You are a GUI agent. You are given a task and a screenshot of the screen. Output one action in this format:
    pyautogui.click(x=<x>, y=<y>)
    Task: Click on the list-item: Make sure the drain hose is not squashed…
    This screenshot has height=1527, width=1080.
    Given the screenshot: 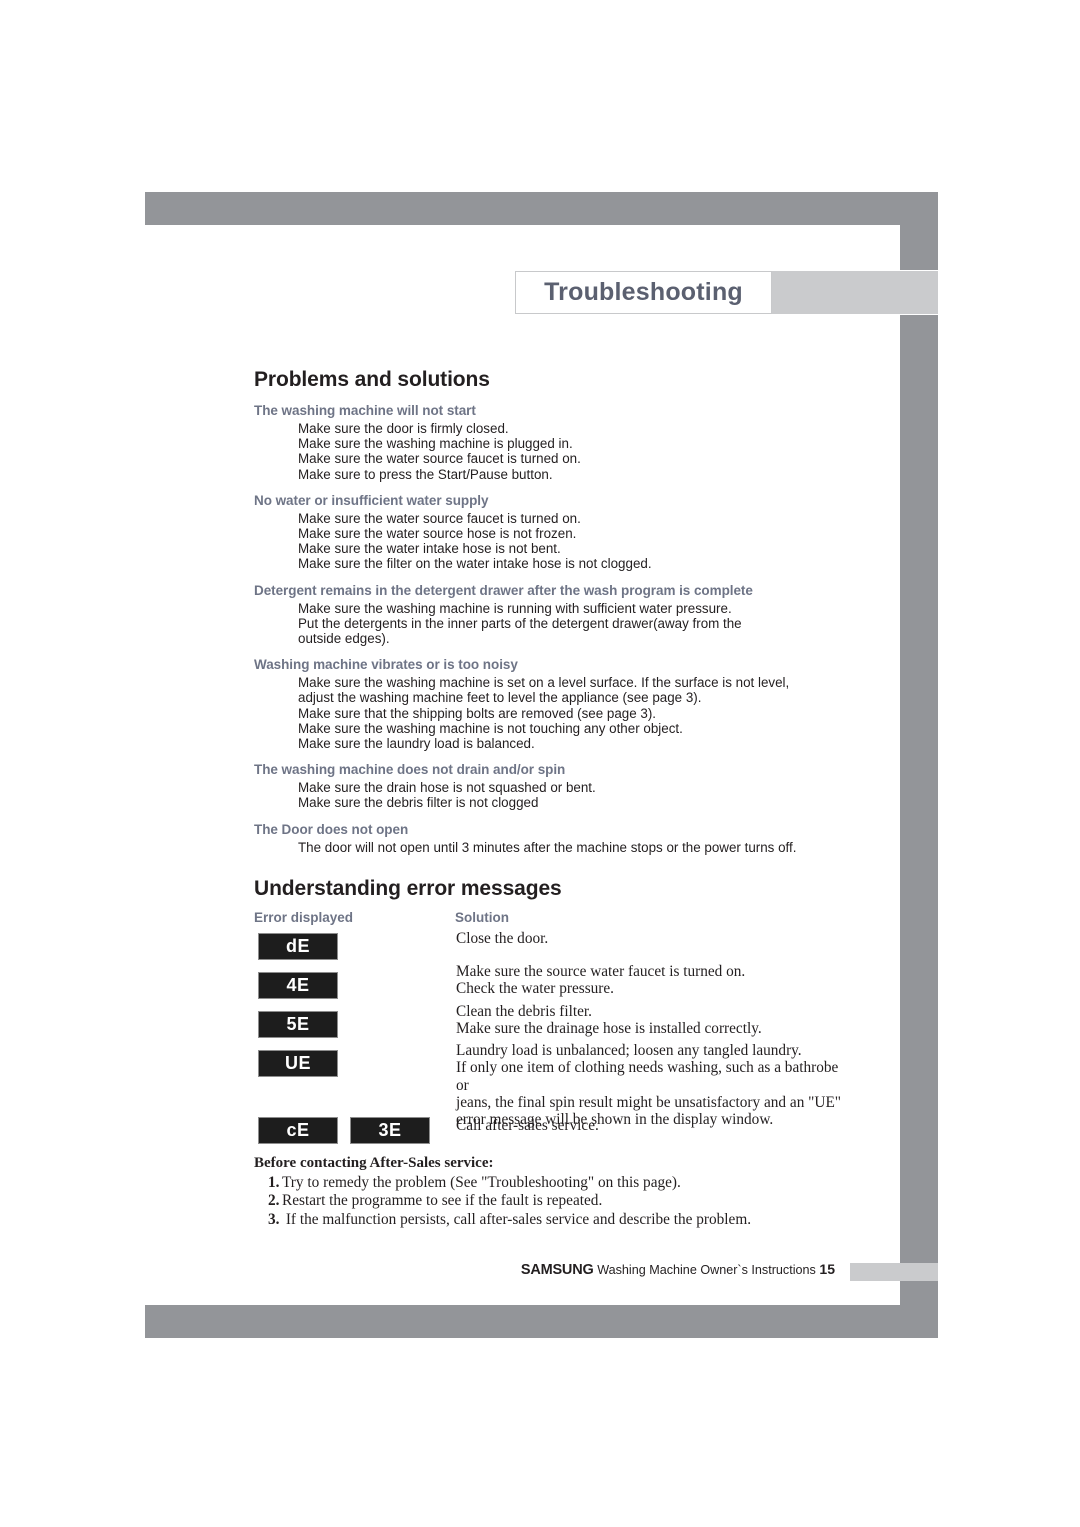 What is the action you would take?
    pyautogui.click(x=447, y=788)
    